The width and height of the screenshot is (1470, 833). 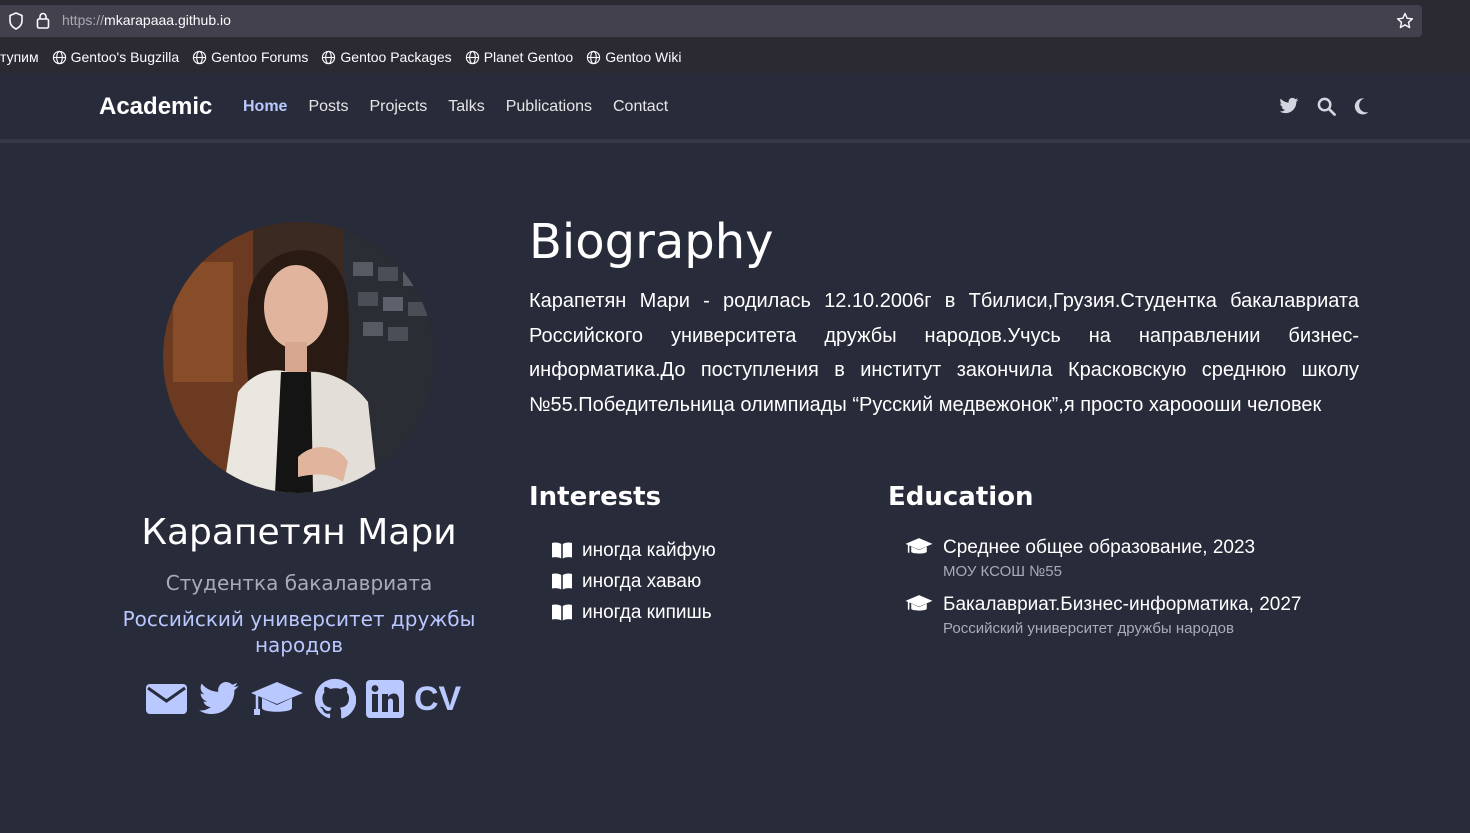 I want to click on education-institution: МОУ КСОШ №55, so click(x=1002, y=571).